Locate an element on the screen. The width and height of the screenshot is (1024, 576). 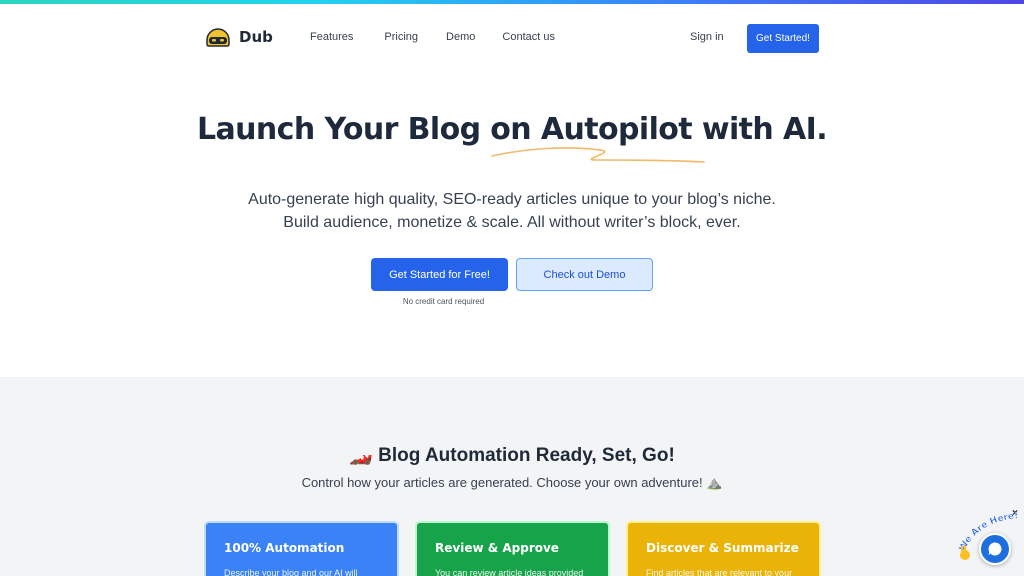
nav-link-demo: Demo is located at coordinates (460, 37).